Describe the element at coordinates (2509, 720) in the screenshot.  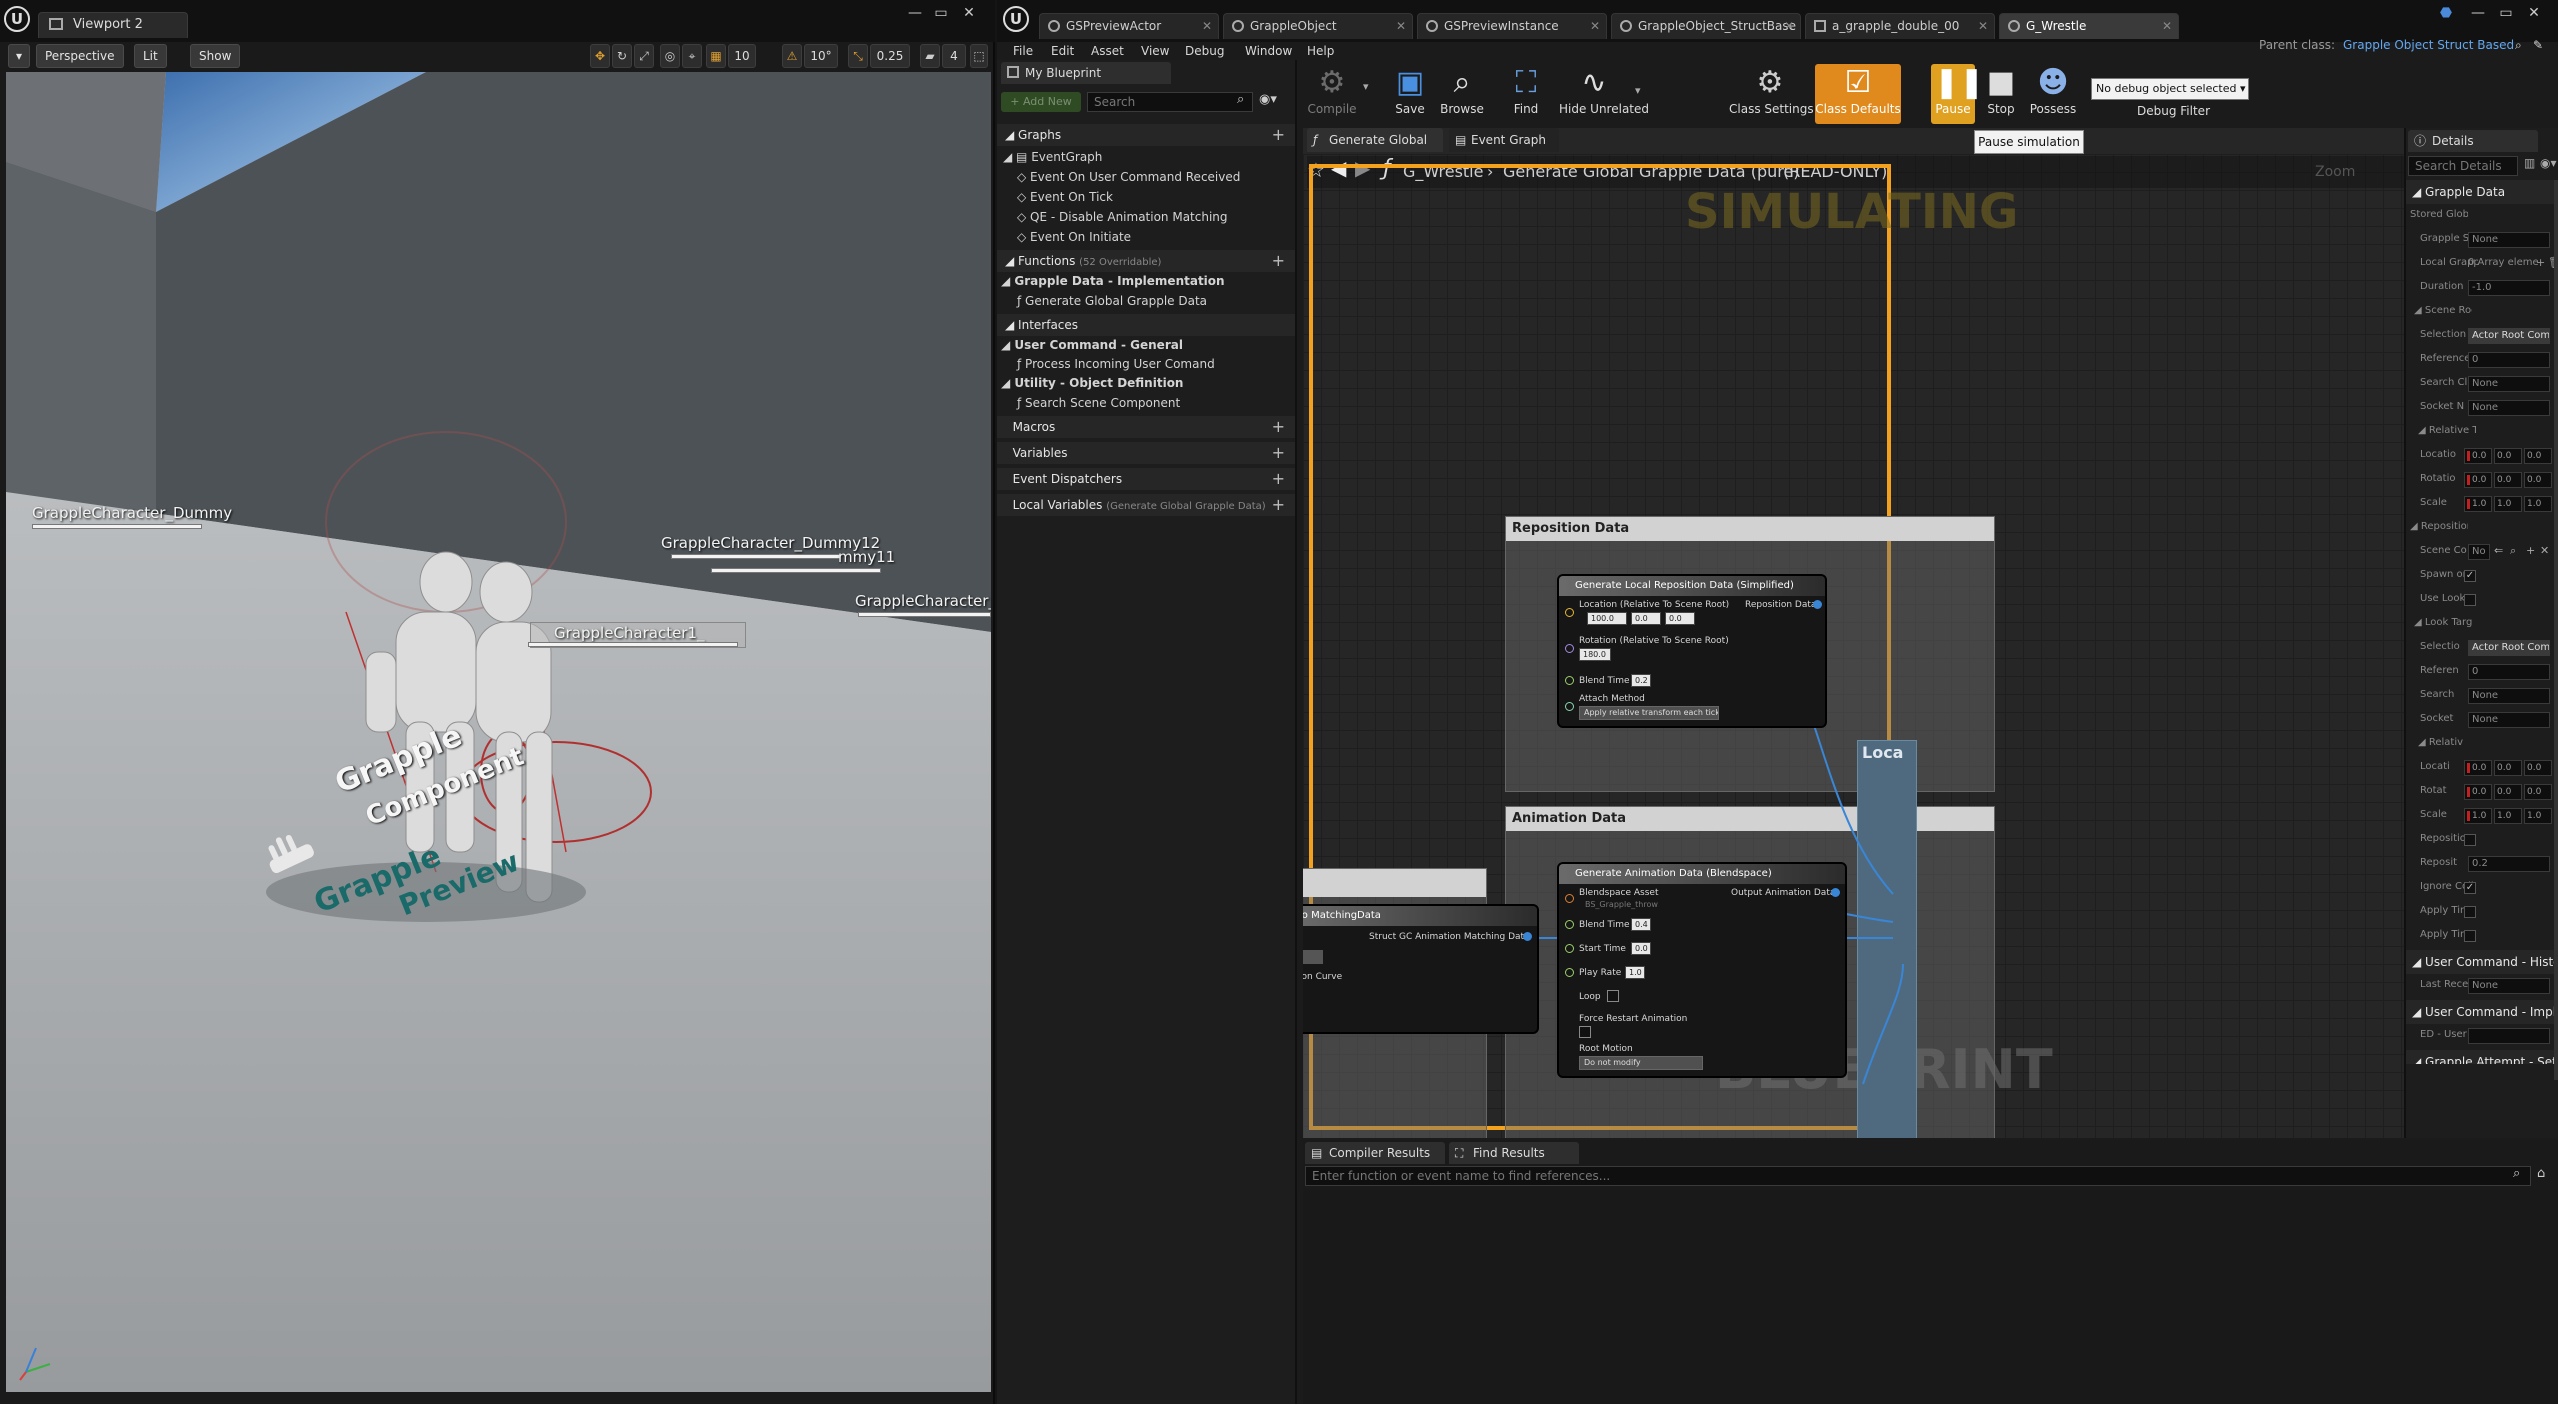
I see `look-socket-input: None` at that location.